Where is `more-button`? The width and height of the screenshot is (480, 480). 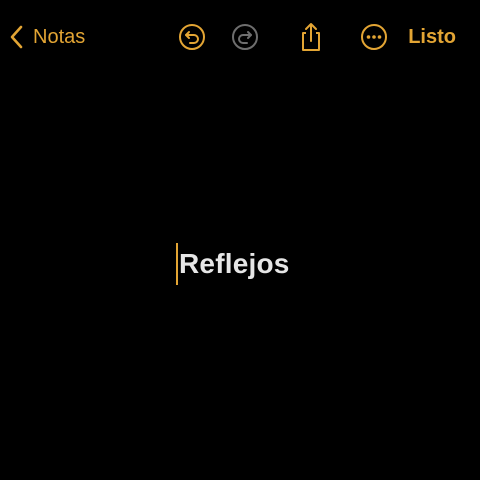 more-button is located at coordinates (374, 37).